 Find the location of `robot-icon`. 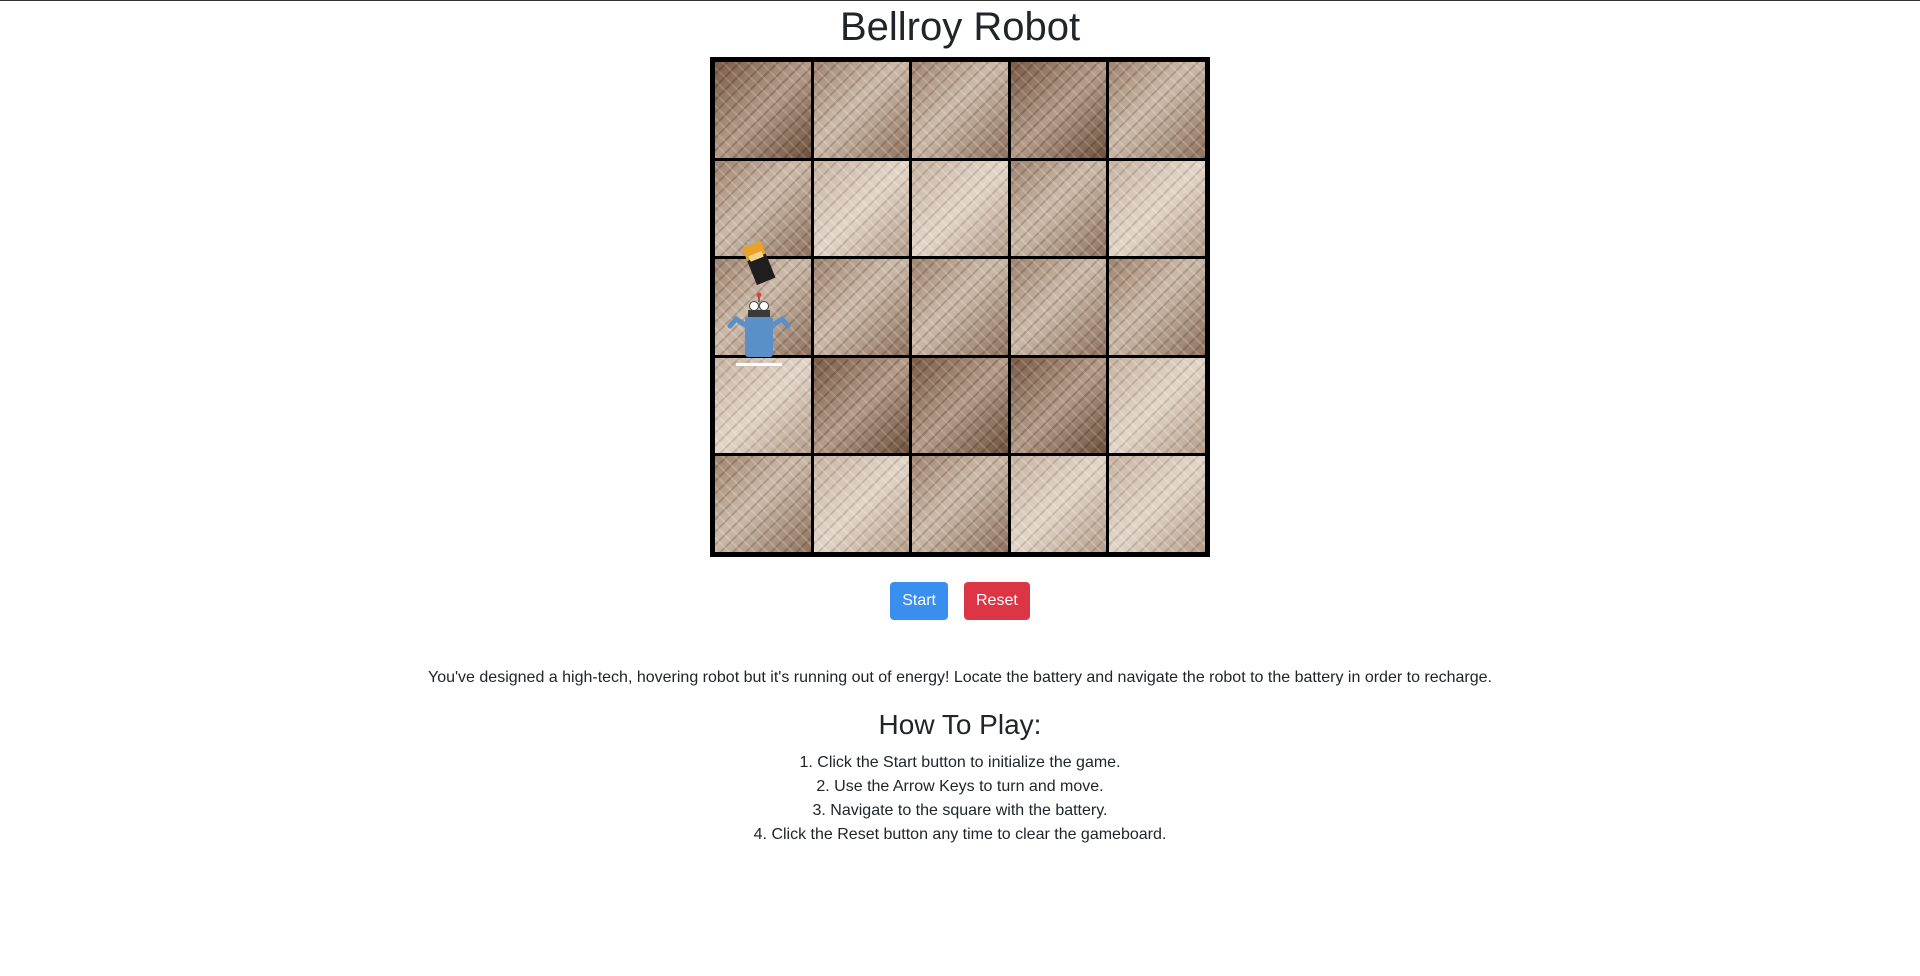

robot-icon is located at coordinates (759, 329).